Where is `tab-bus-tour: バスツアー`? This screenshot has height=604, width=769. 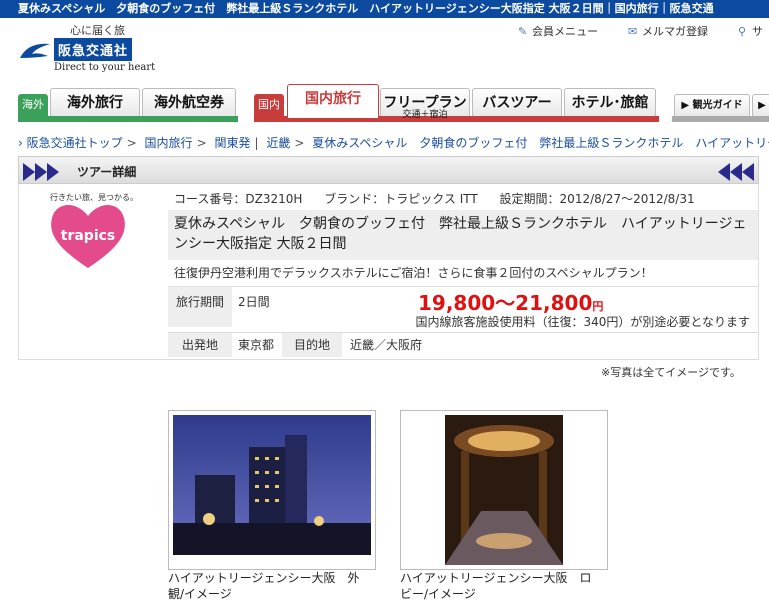
tab-bus-tour: バスツアー is located at coordinates (517, 102).